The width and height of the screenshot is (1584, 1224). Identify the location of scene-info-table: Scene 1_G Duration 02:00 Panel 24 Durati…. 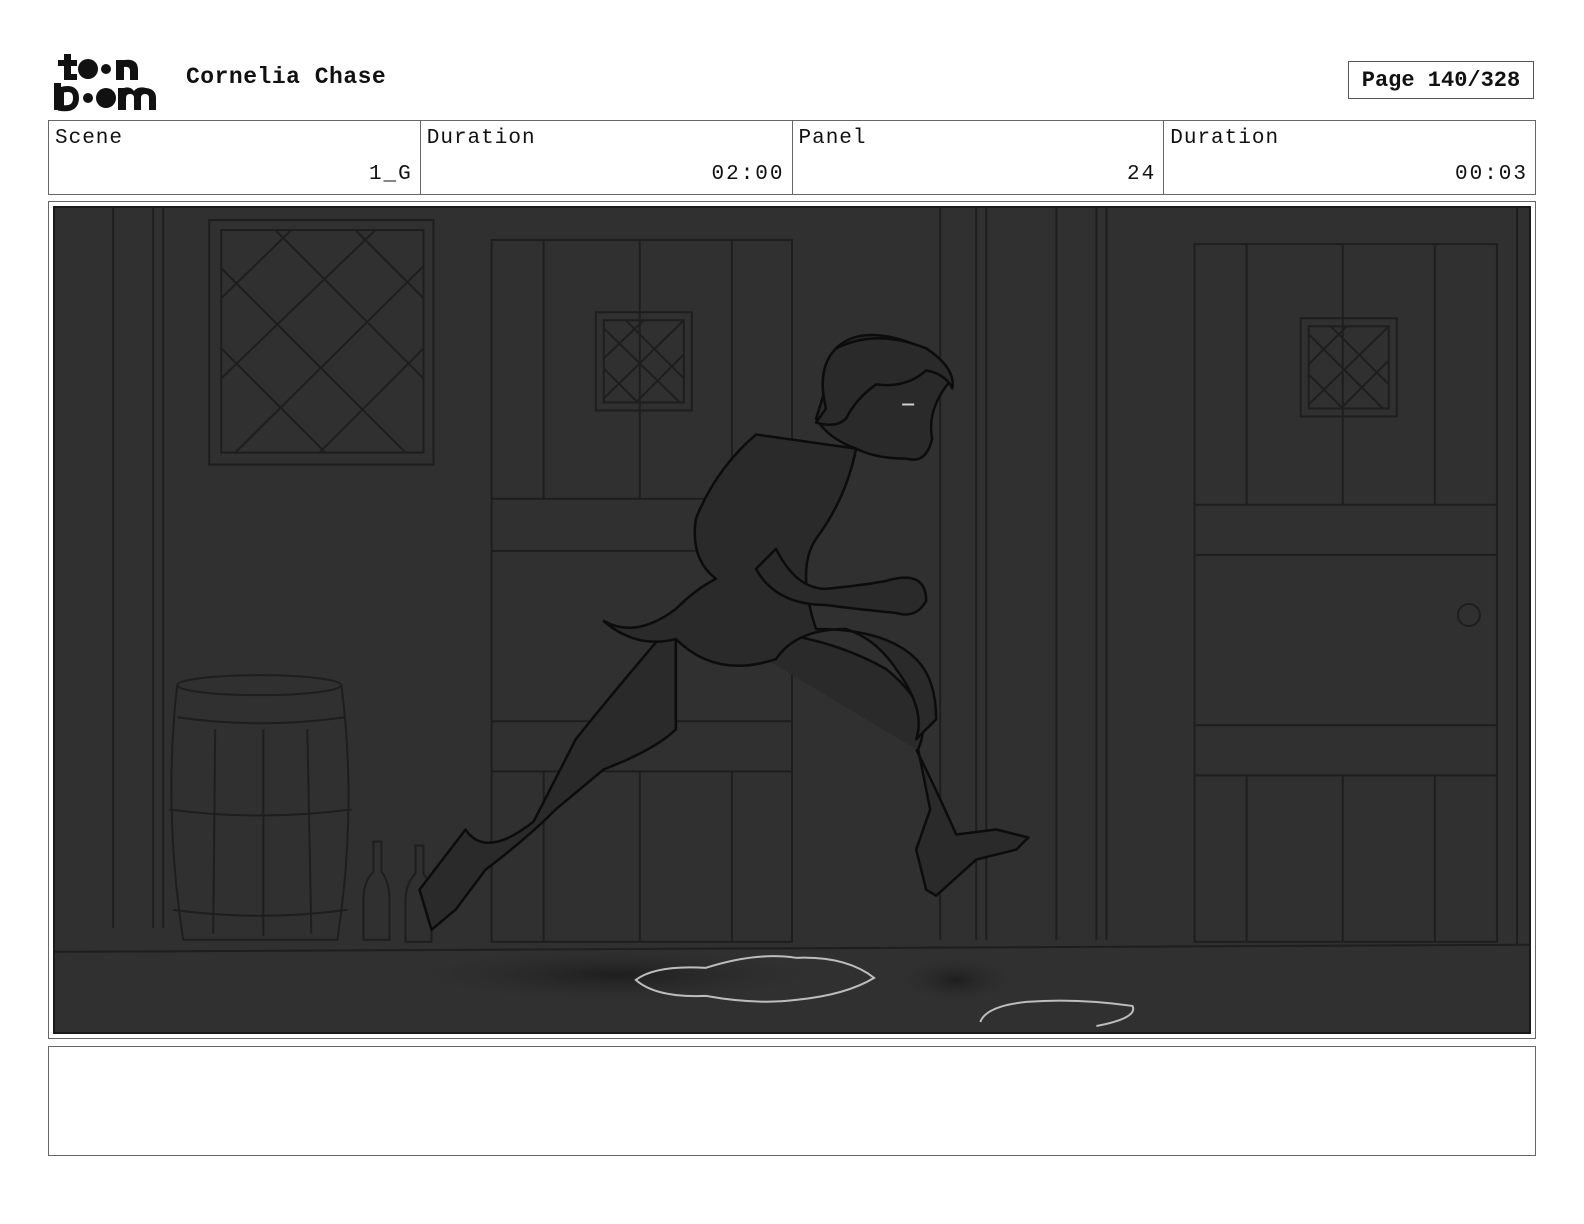
(792, 157).